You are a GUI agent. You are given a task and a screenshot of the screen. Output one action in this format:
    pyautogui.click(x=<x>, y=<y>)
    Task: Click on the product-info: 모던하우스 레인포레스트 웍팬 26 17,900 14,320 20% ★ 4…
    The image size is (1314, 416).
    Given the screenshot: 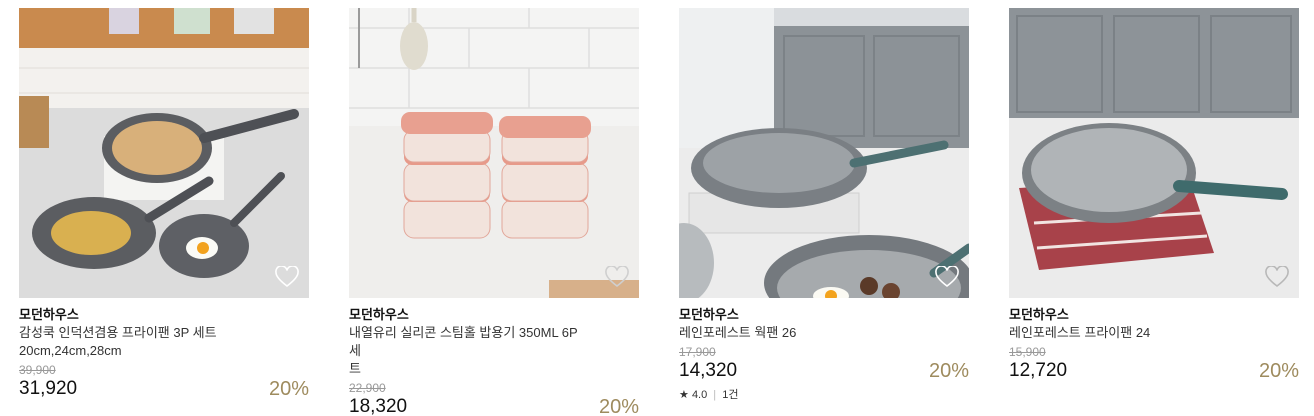 What is the action you would take?
    pyautogui.click(x=824, y=350)
    